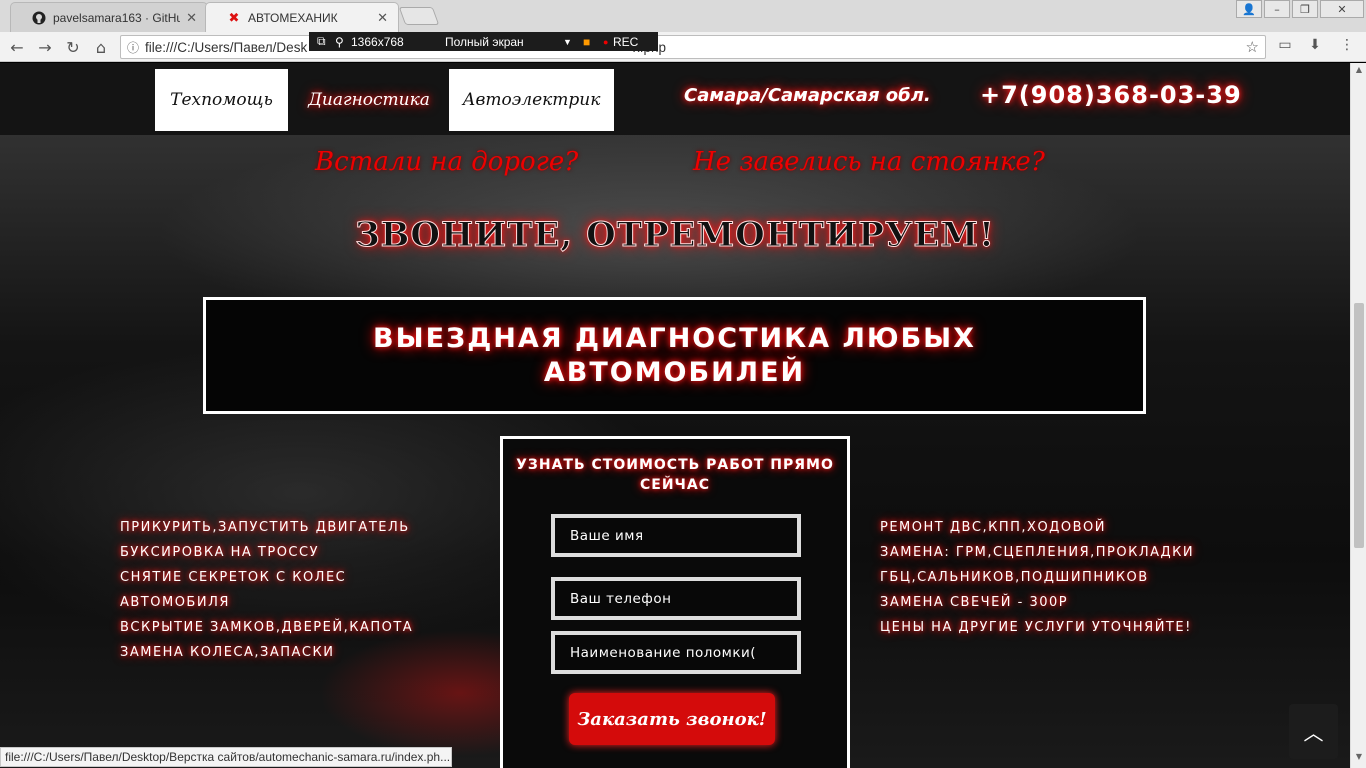 Image resolution: width=1366 pixels, height=768 pixels. I want to click on chevron-up-icon: ︿, so click(1313, 733).